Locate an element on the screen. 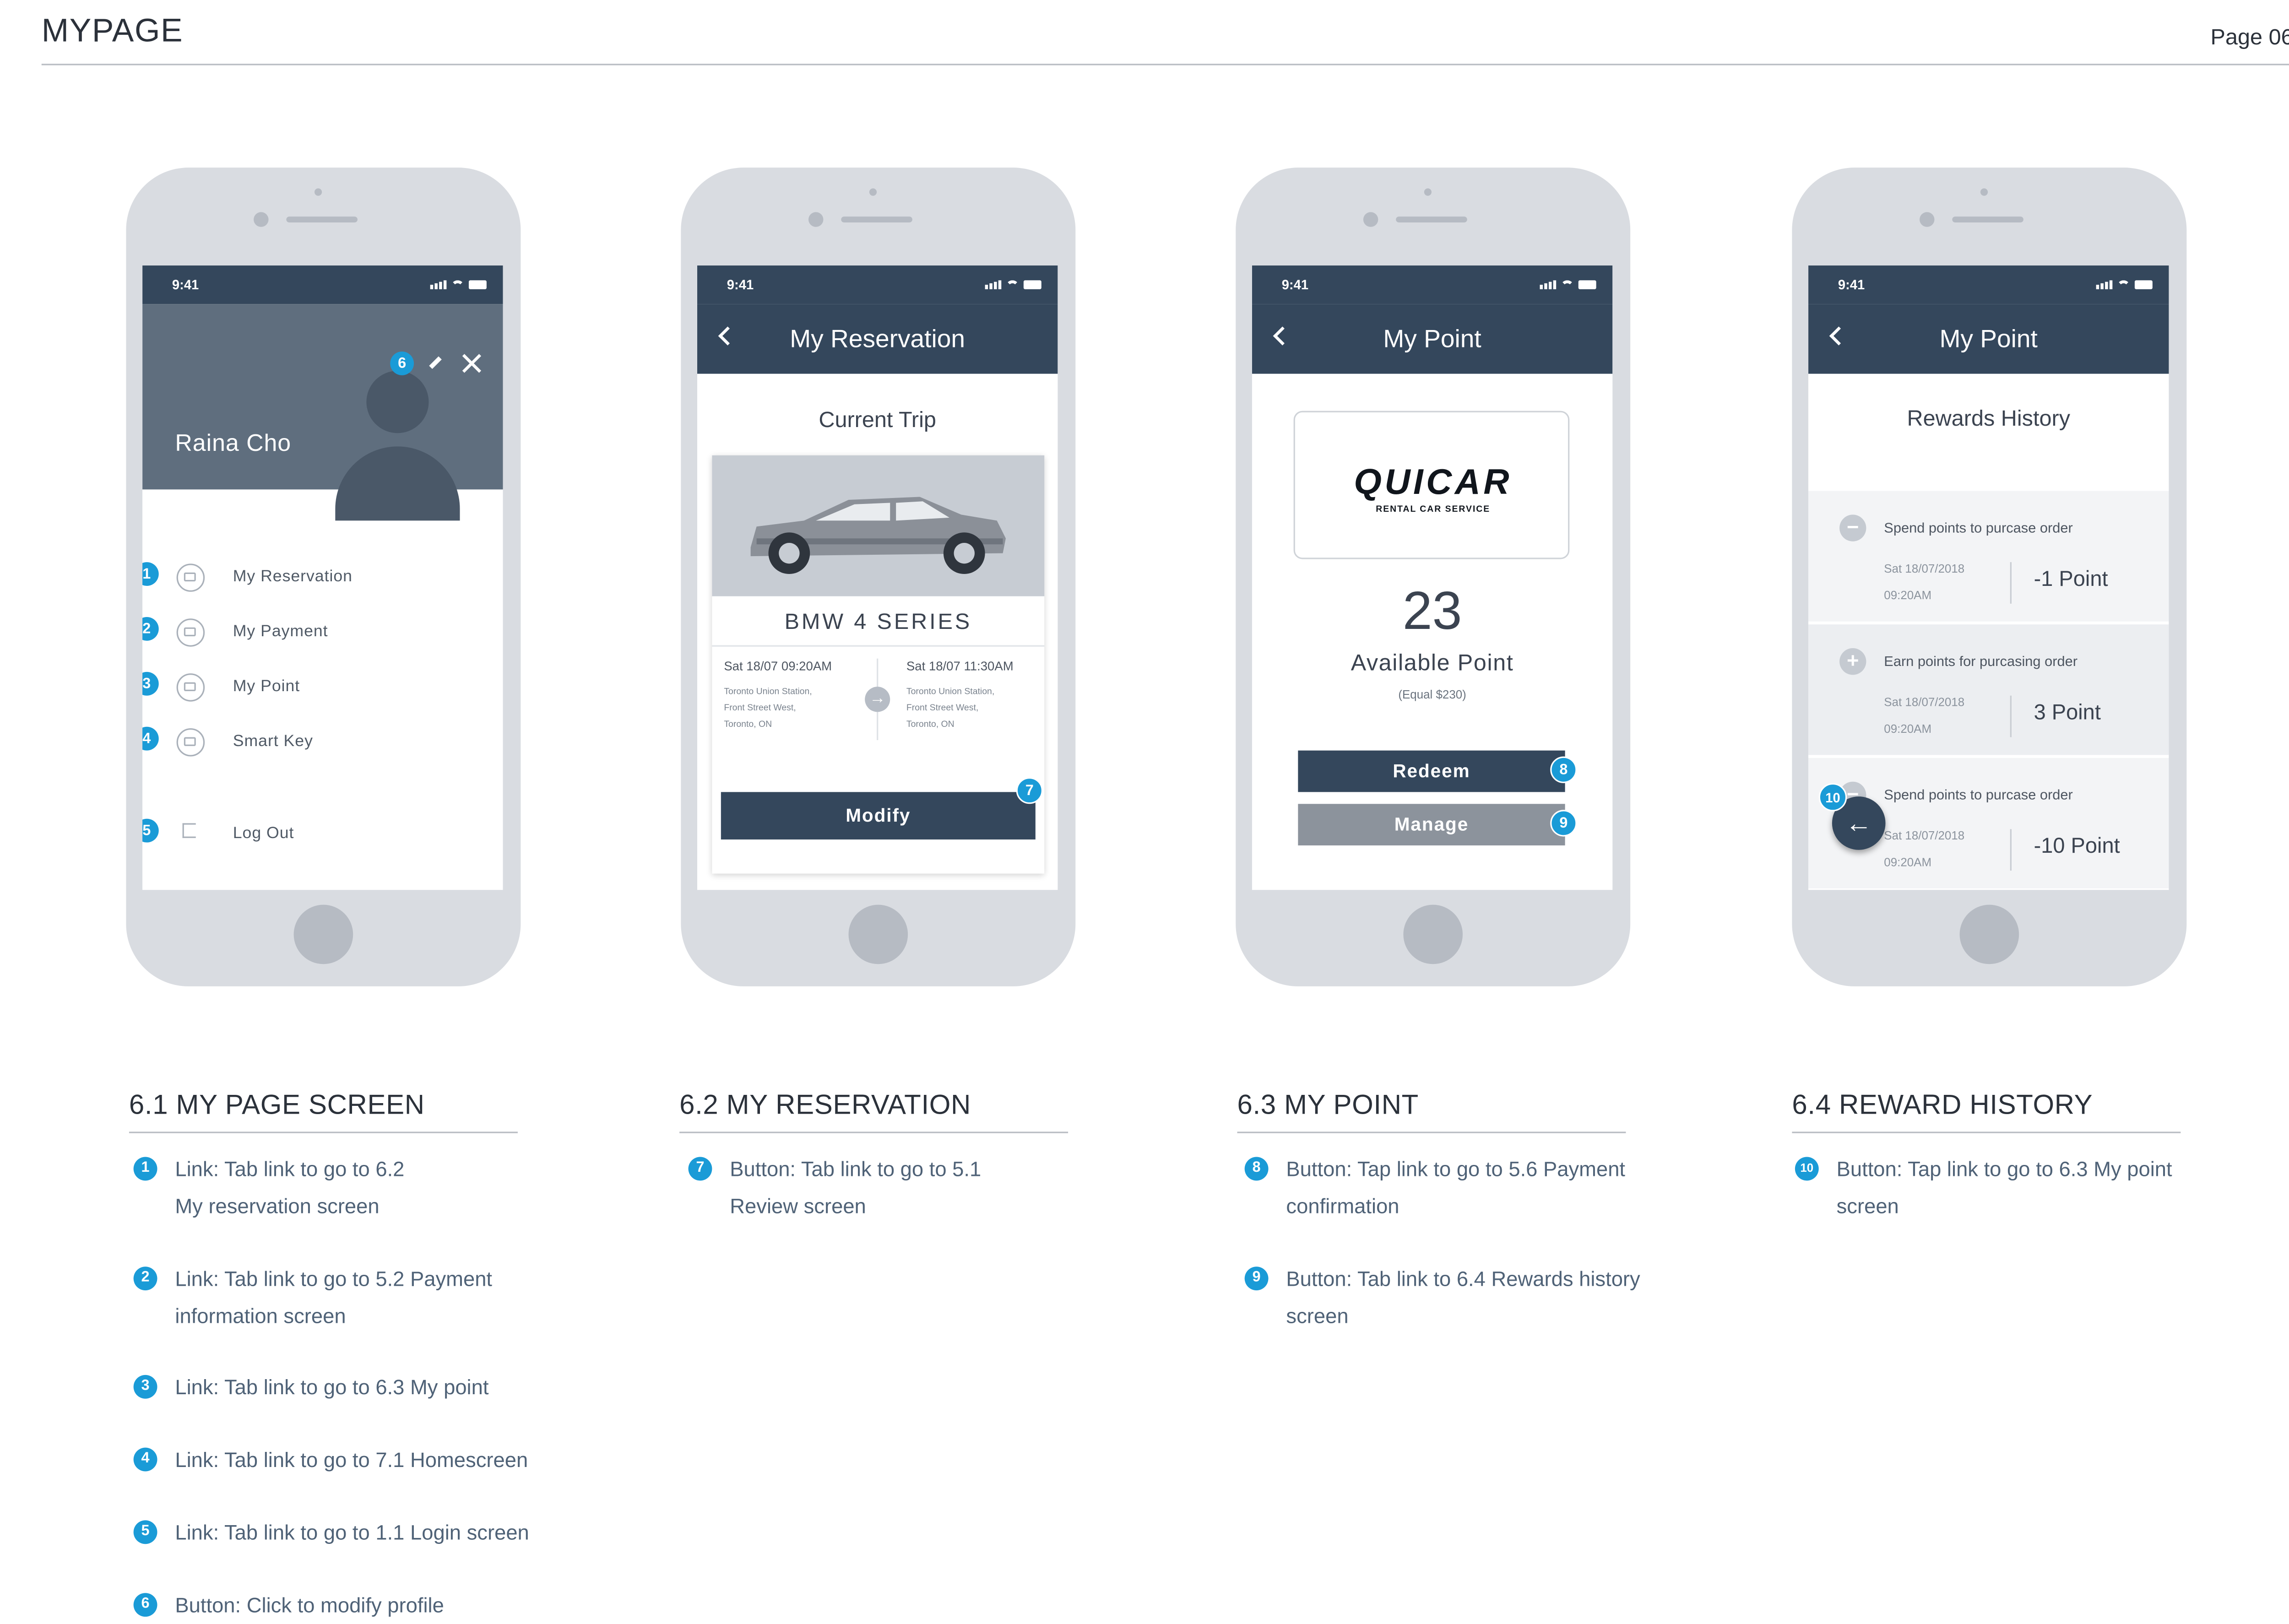  menu-item-reservation: 1 My Reservation is located at coordinates (322, 577).